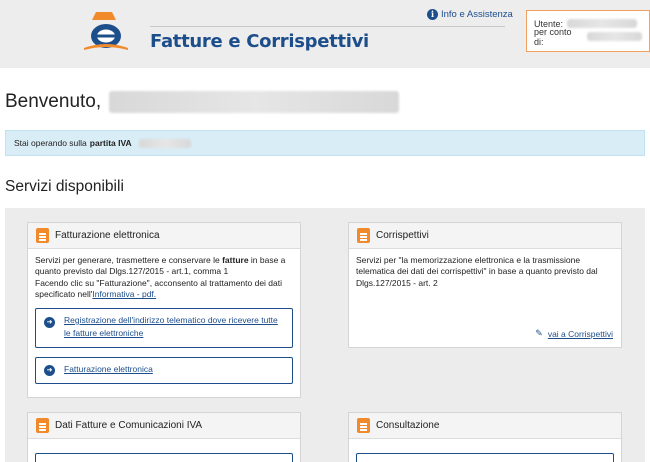  I want to click on partita-iva-redacted, so click(164, 143).